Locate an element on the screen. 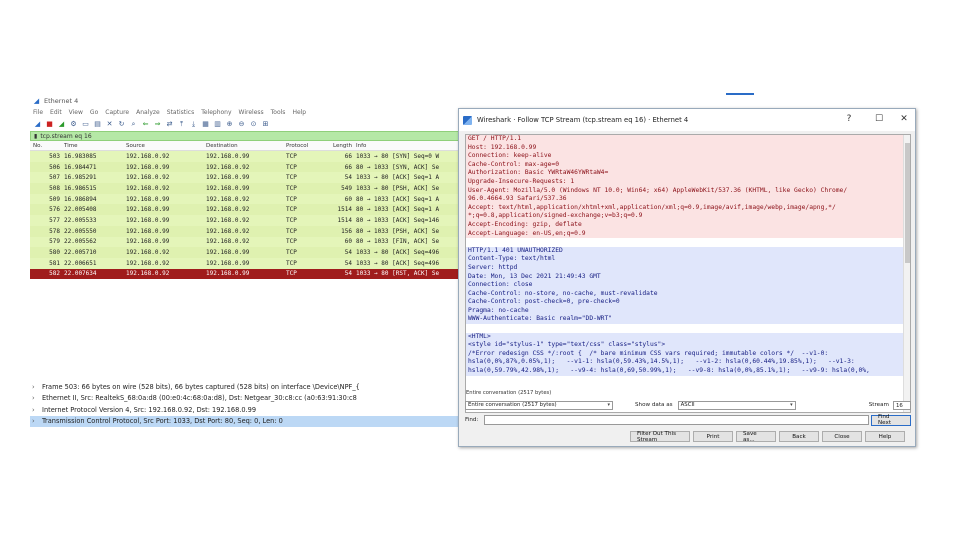  colorize-icon: ▥ is located at coordinates (217, 124).